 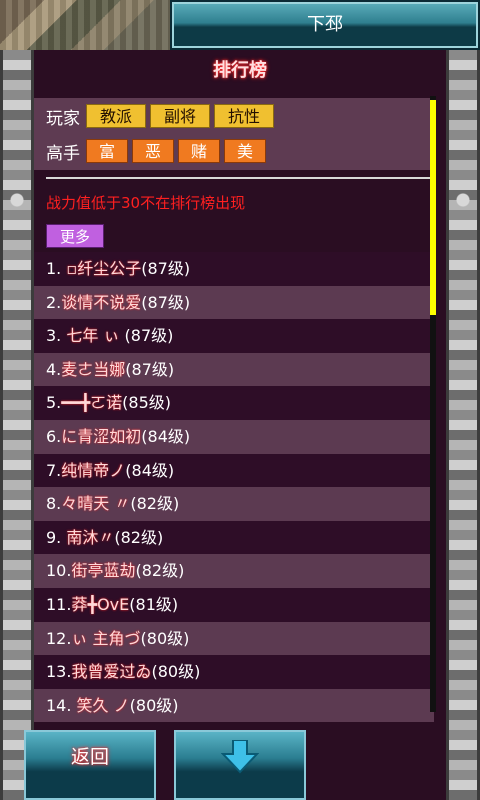 I want to click on ranking-notice: 战力值低于30不在排行榜出现, so click(x=146, y=203).